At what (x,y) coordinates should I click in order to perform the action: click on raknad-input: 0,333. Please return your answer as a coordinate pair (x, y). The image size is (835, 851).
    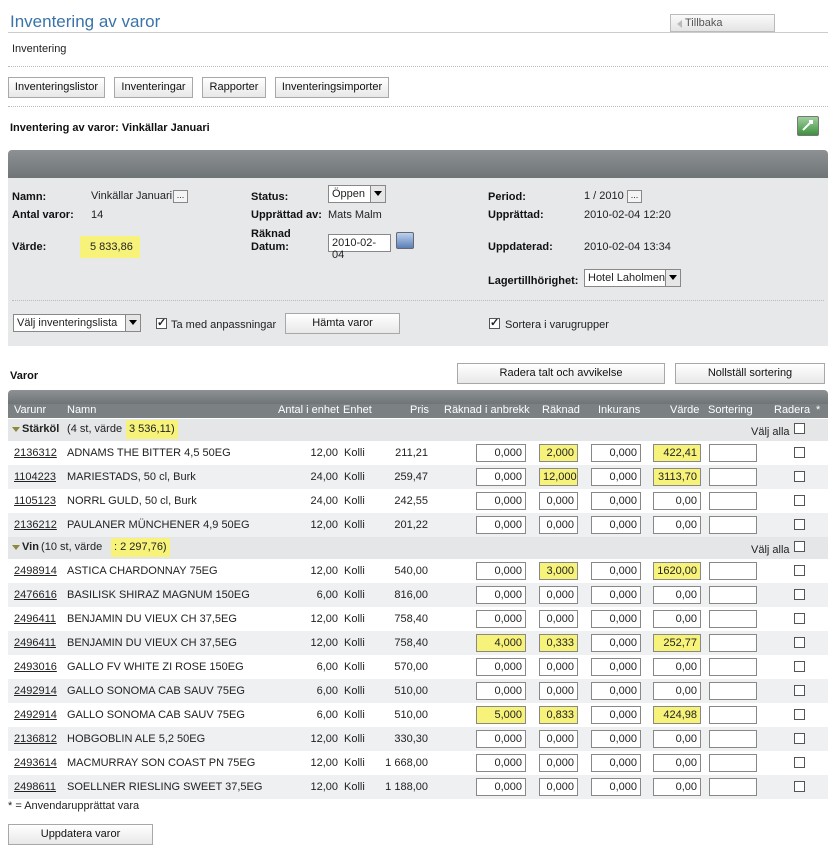
    Looking at the image, I should click on (558, 643).